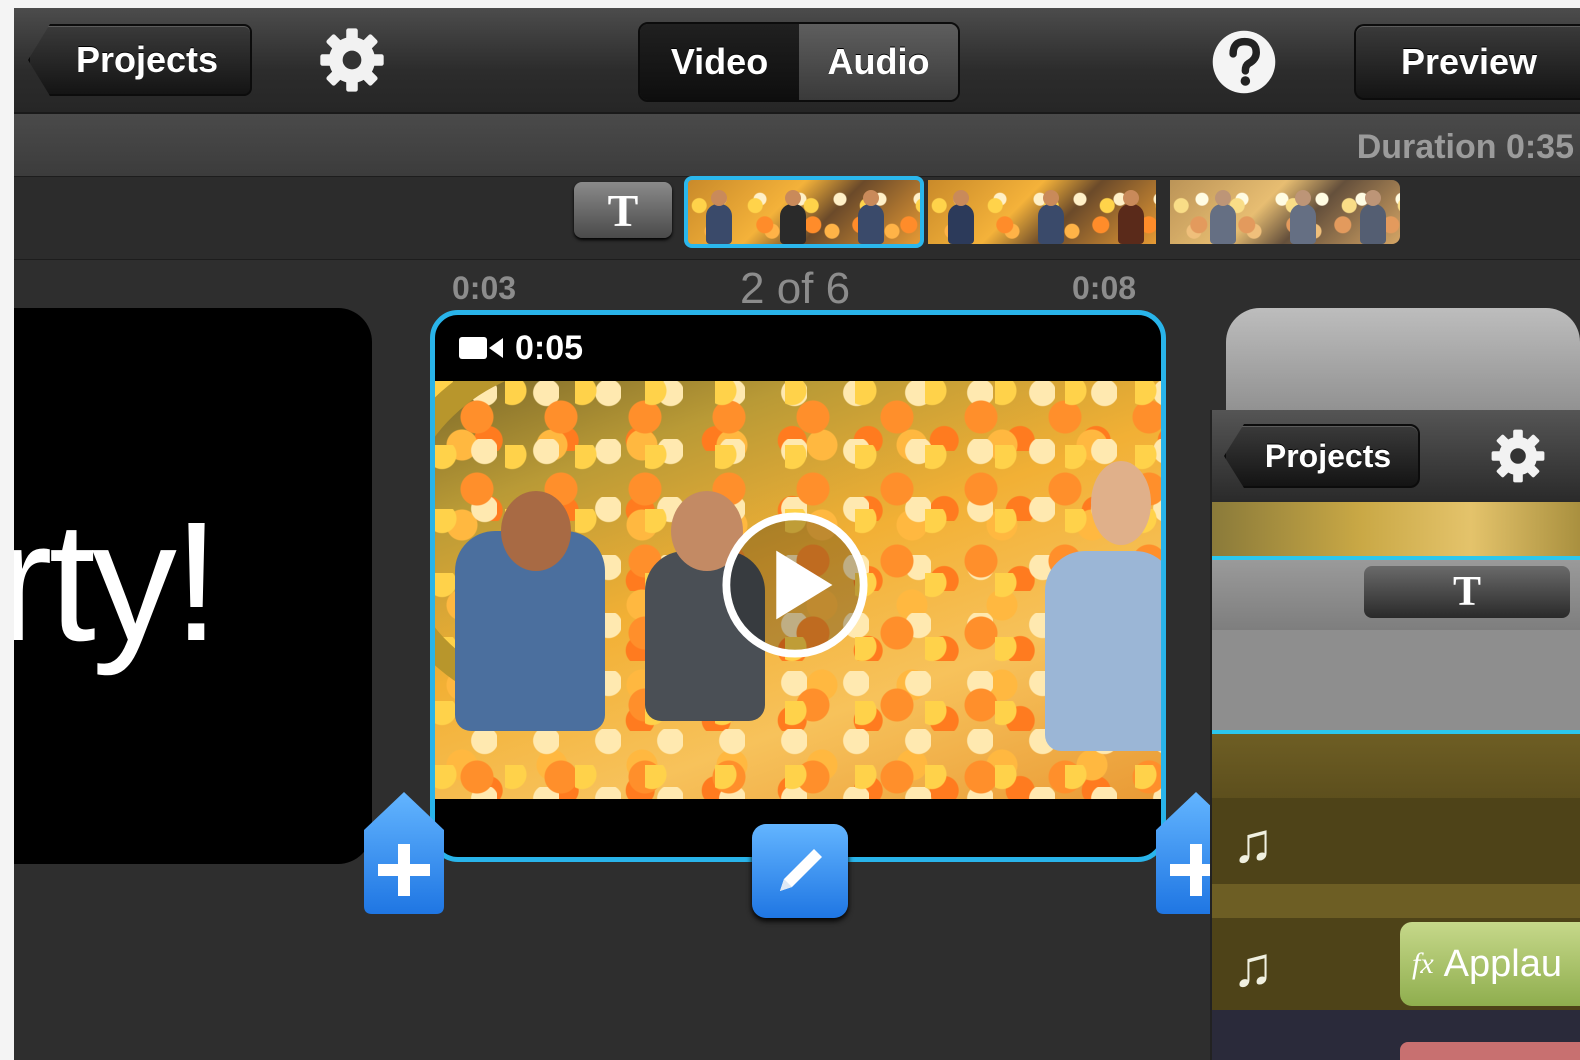 The height and width of the screenshot is (1060, 1580). What do you see at coordinates (1467, 62) in the screenshot?
I see `preview-button: Preview` at bounding box center [1467, 62].